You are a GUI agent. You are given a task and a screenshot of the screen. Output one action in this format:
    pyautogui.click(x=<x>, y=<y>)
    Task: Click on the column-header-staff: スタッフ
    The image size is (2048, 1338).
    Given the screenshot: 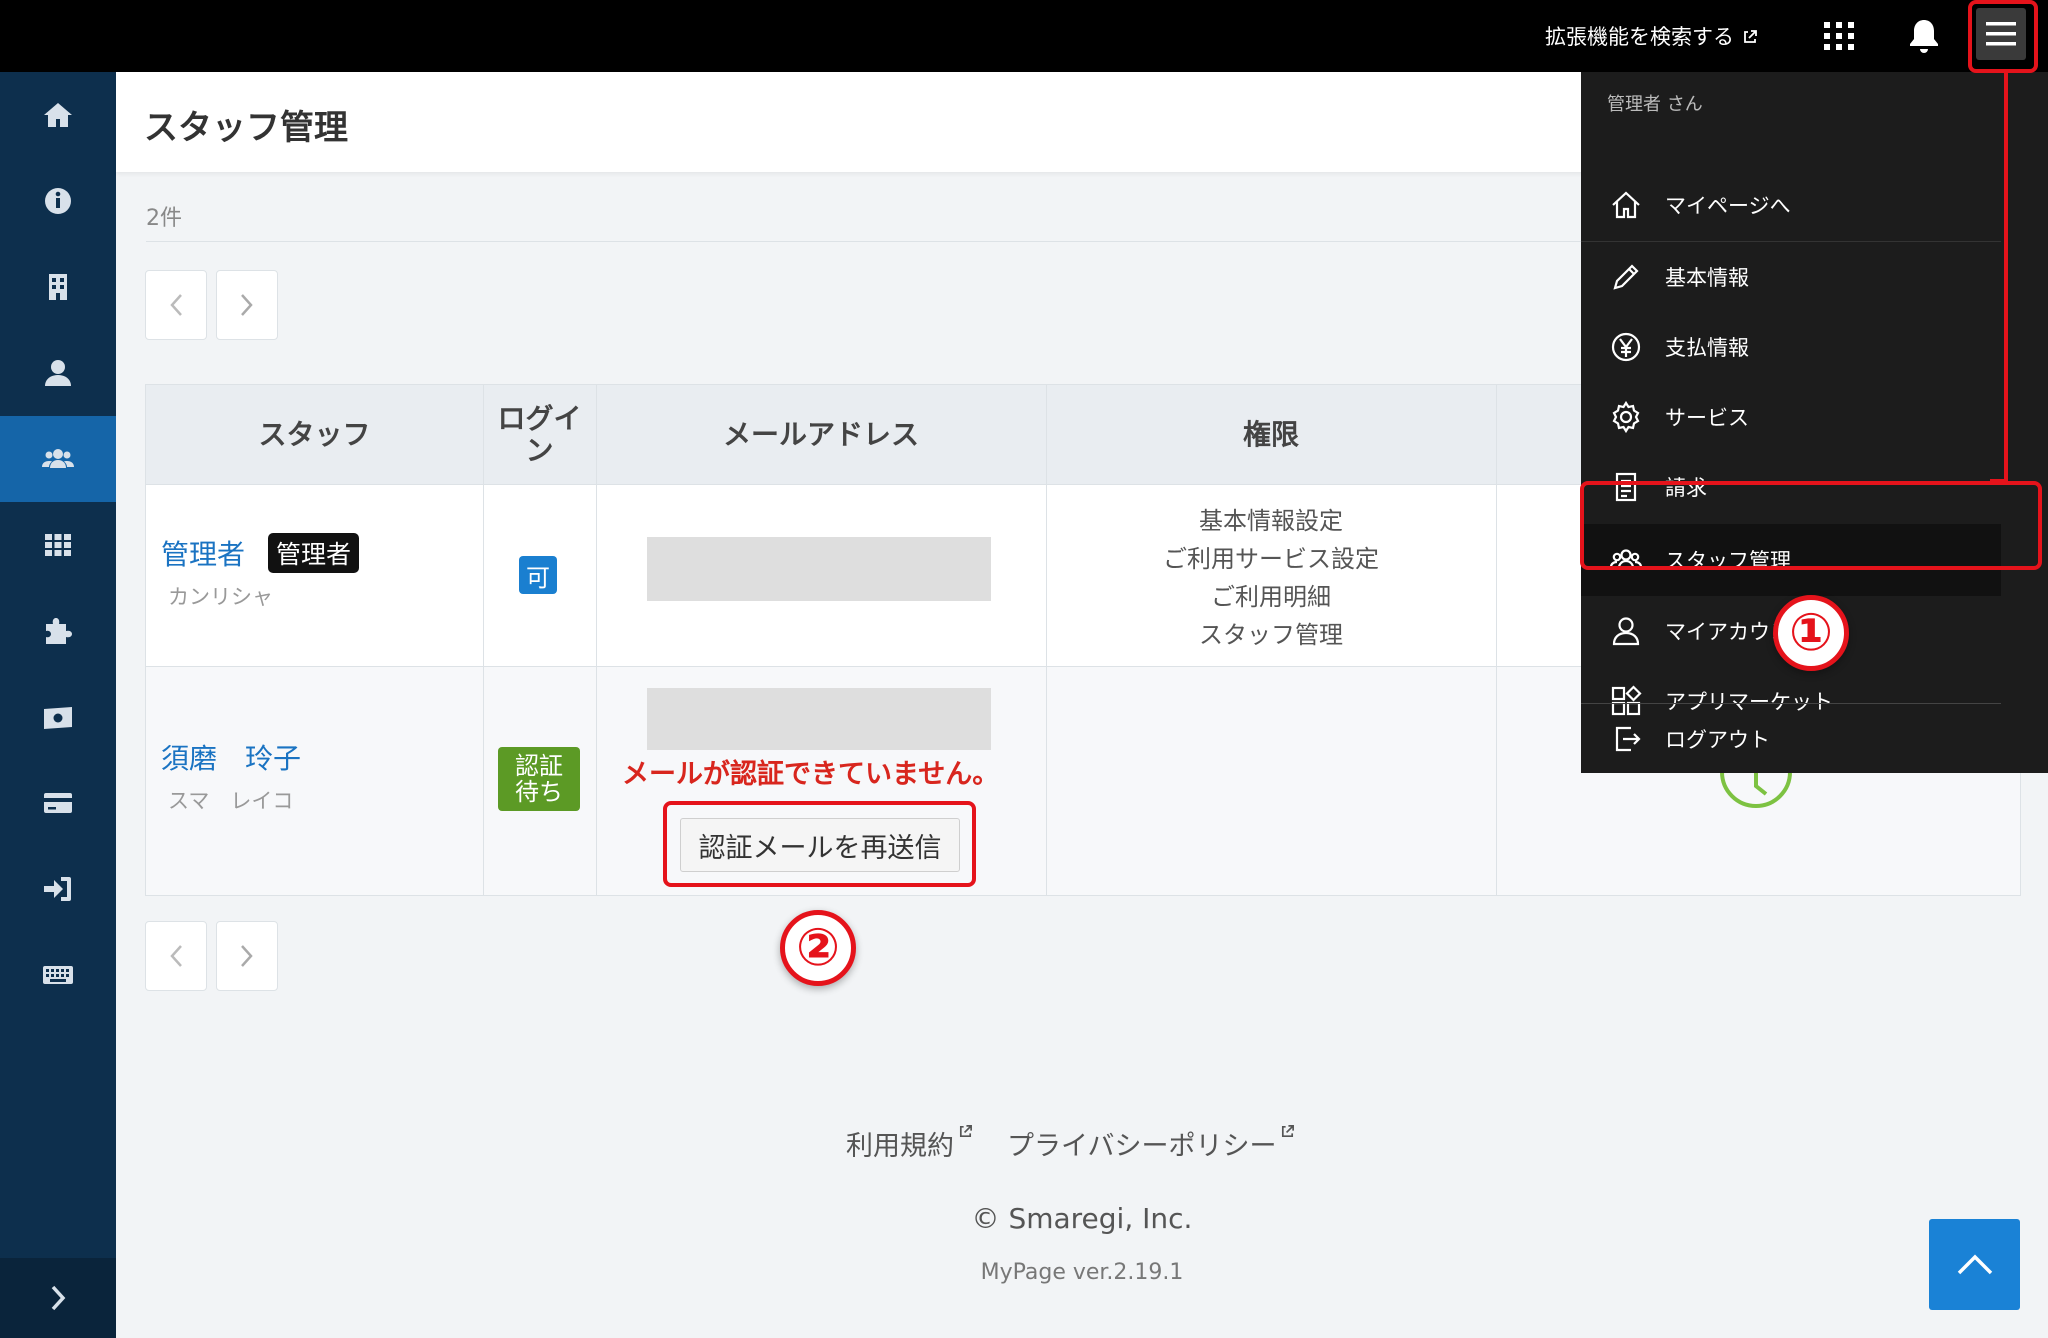 What is the action you would take?
    pyautogui.click(x=314, y=434)
    